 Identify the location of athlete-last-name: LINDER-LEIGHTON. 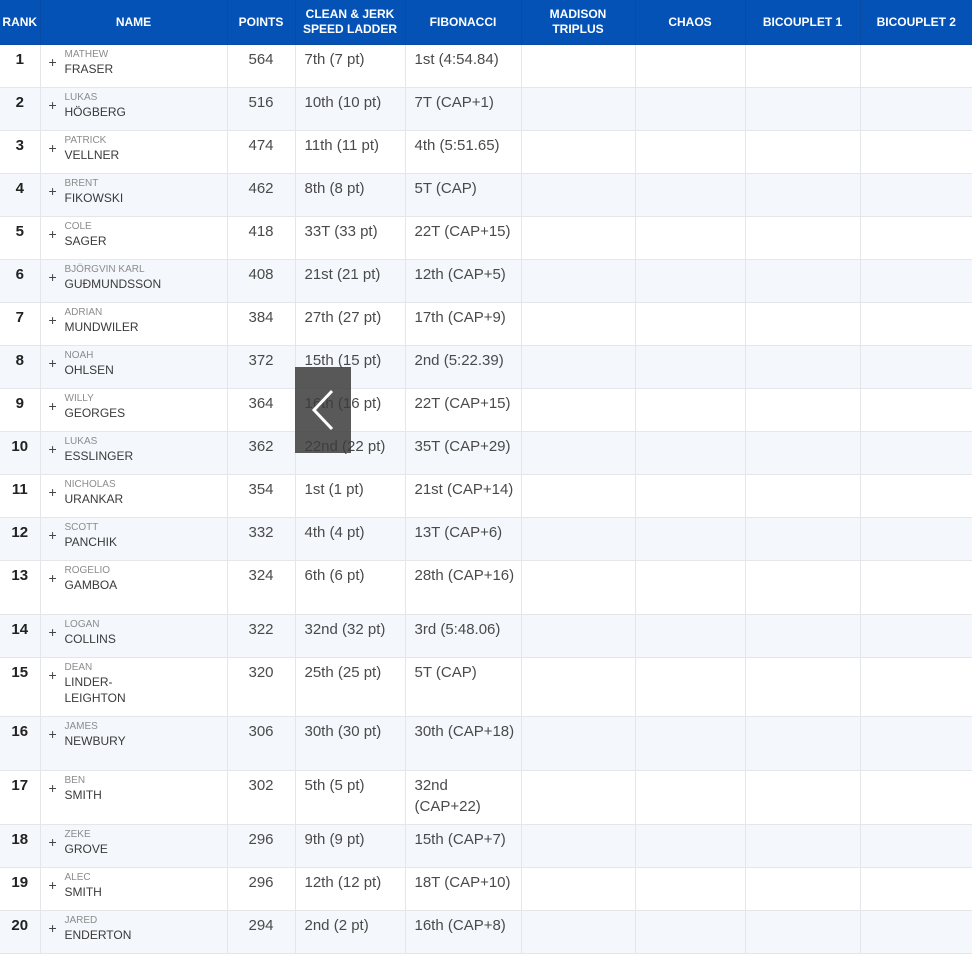
(105, 690).